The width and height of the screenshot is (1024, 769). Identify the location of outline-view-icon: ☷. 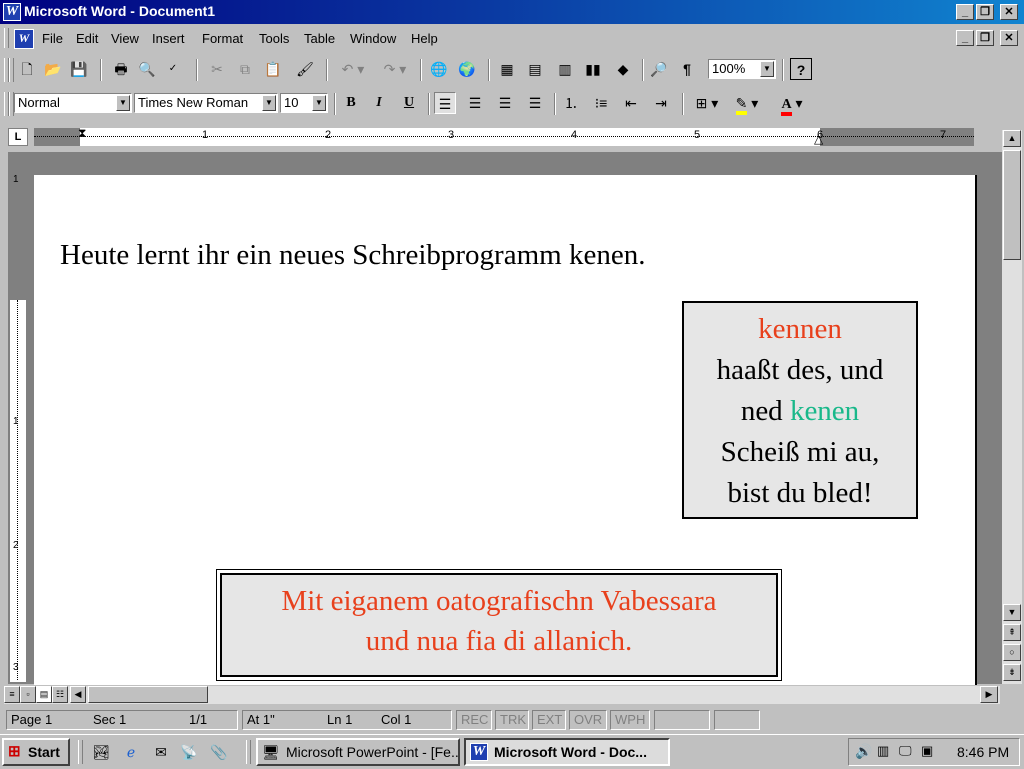
(60, 694).